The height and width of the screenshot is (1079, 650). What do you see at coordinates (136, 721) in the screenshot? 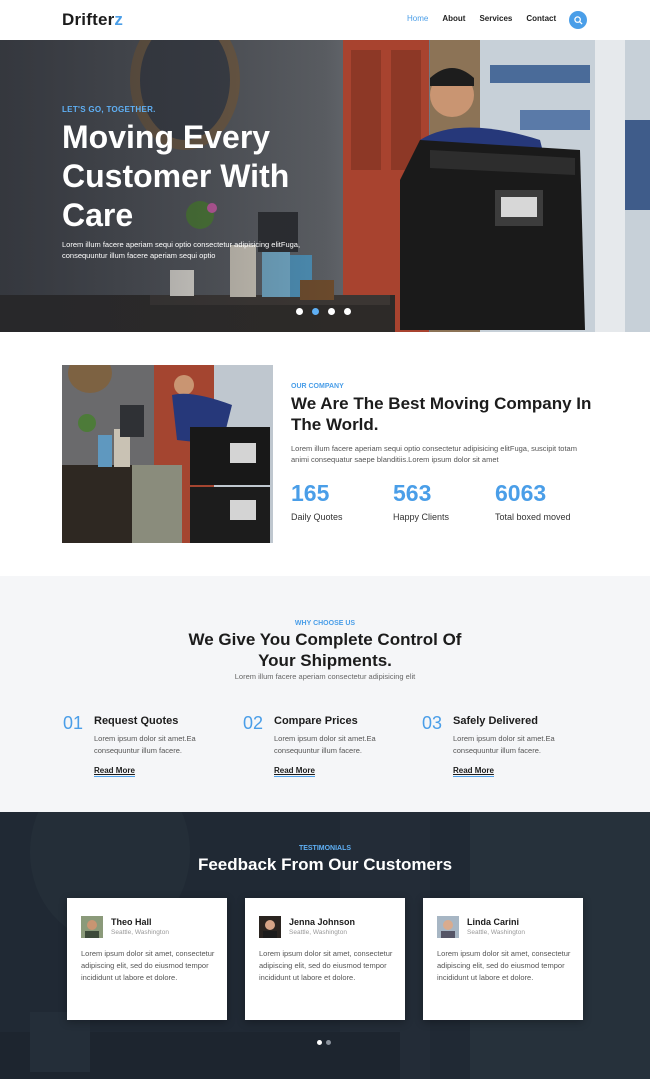
I see `feature-title: Request Quotes` at bounding box center [136, 721].